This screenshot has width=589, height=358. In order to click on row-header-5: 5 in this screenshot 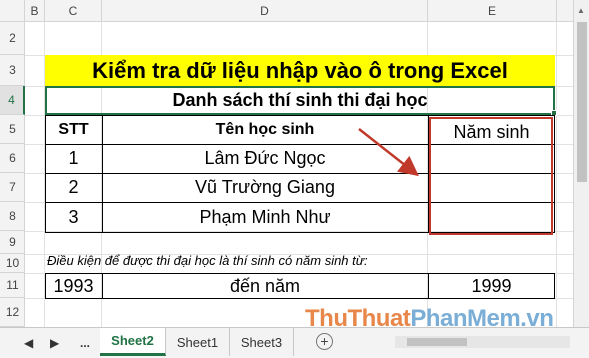, I will do `click(12, 129)`.